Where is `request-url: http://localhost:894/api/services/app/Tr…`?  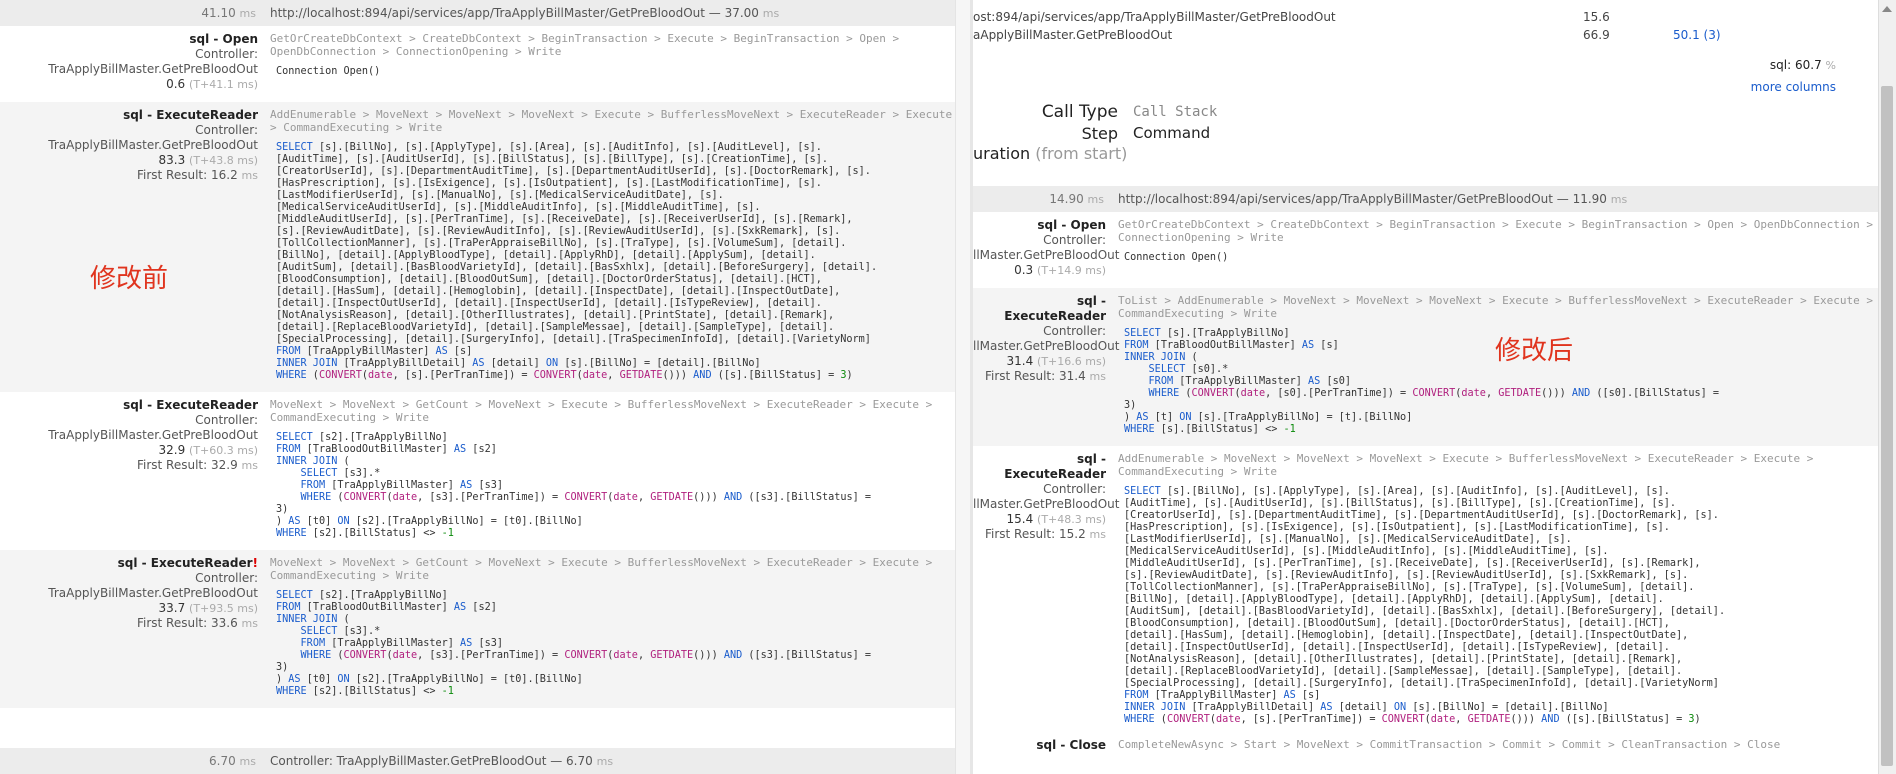
request-url: http://localhost:894/api/services/app/Tr… is located at coordinates (524, 13).